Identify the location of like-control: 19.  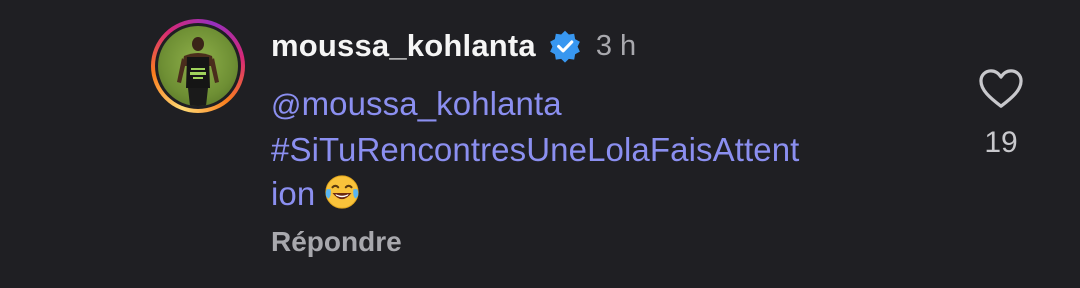
(1001, 116).